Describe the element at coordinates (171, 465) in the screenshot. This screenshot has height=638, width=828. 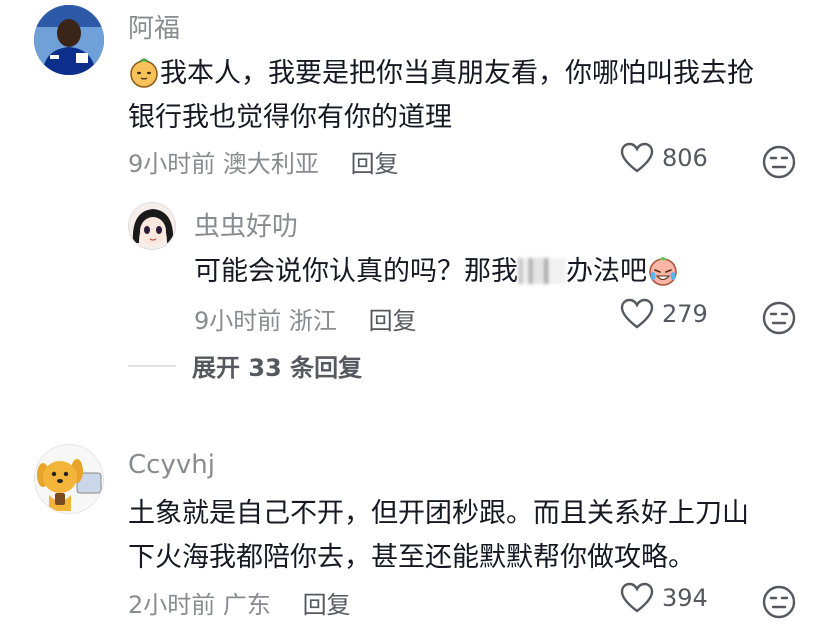
I see `comment-author: Ccyvhj` at that location.